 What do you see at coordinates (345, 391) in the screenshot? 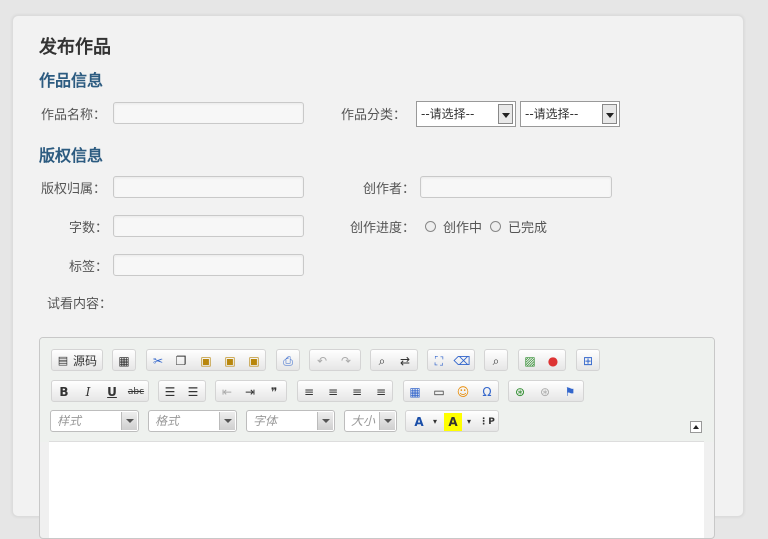
I see `align-group: ≡ ≡ ≡ ≡` at bounding box center [345, 391].